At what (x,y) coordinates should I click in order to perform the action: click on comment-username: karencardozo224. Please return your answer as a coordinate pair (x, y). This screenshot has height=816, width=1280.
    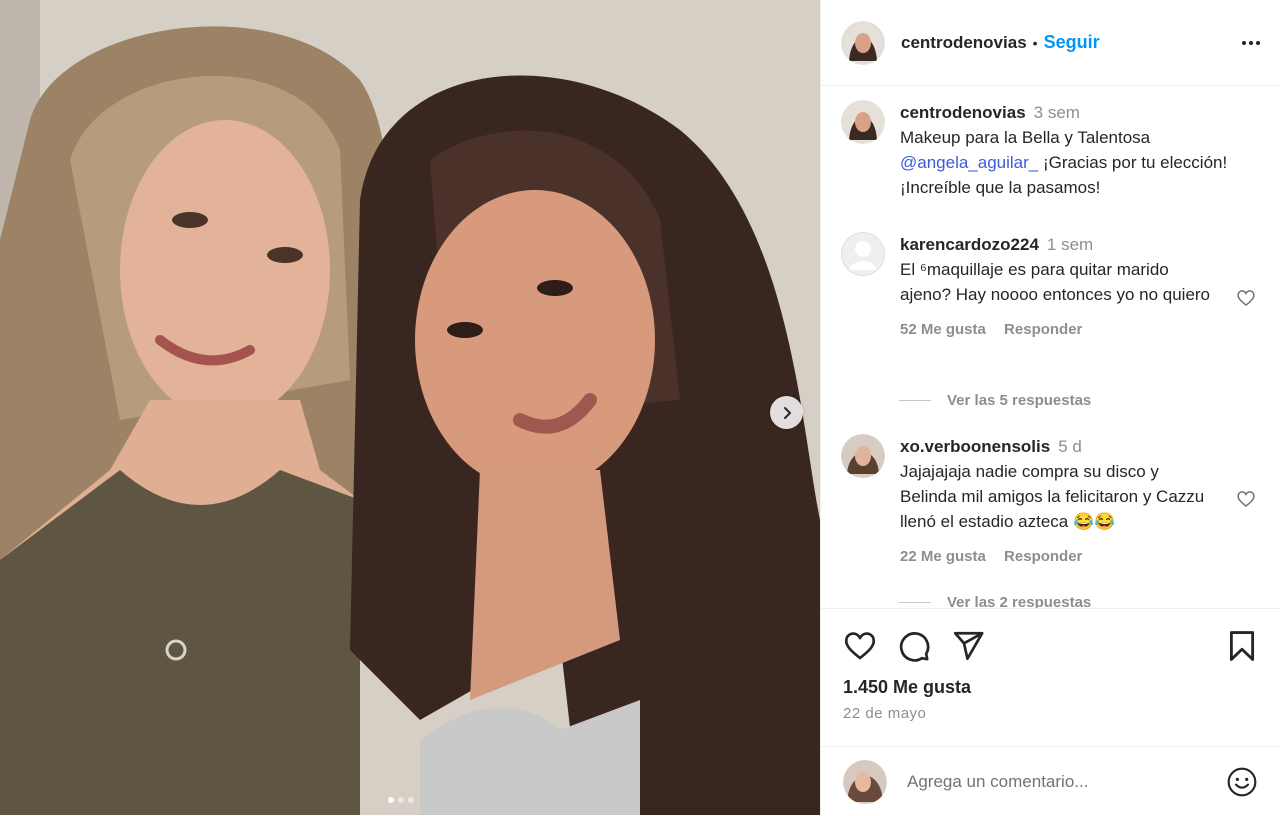
    Looking at the image, I should click on (969, 244).